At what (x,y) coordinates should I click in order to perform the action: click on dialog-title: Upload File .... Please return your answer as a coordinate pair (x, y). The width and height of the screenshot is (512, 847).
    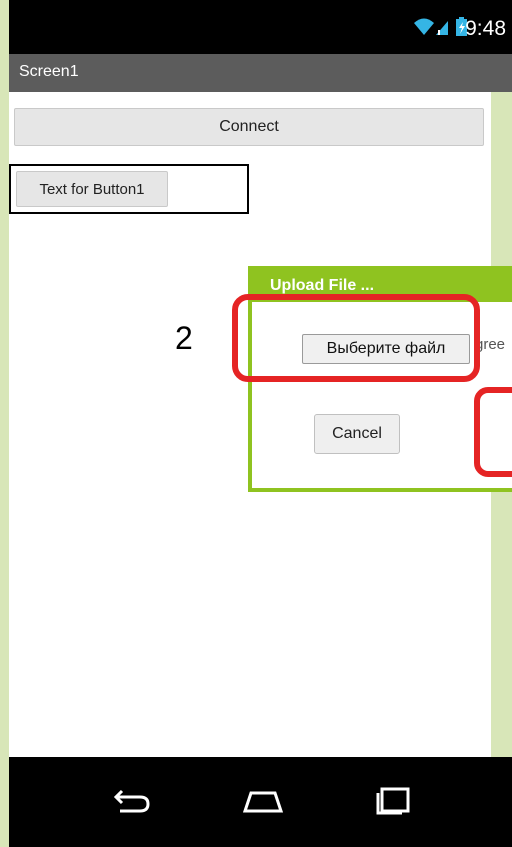
    Looking at the image, I should click on (322, 285).